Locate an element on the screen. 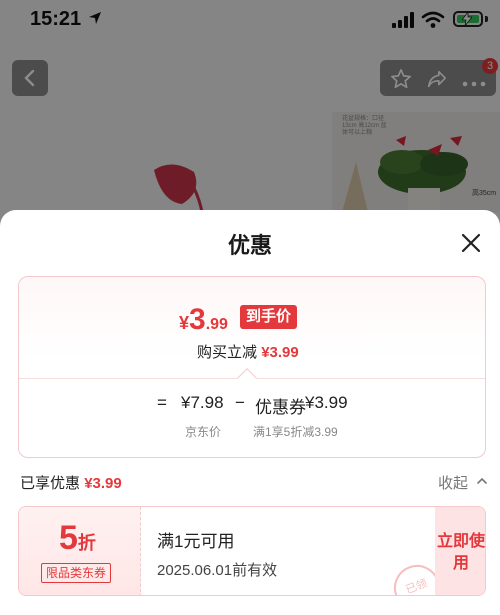  base-price-caption: 京东价 is located at coordinates (203, 432).